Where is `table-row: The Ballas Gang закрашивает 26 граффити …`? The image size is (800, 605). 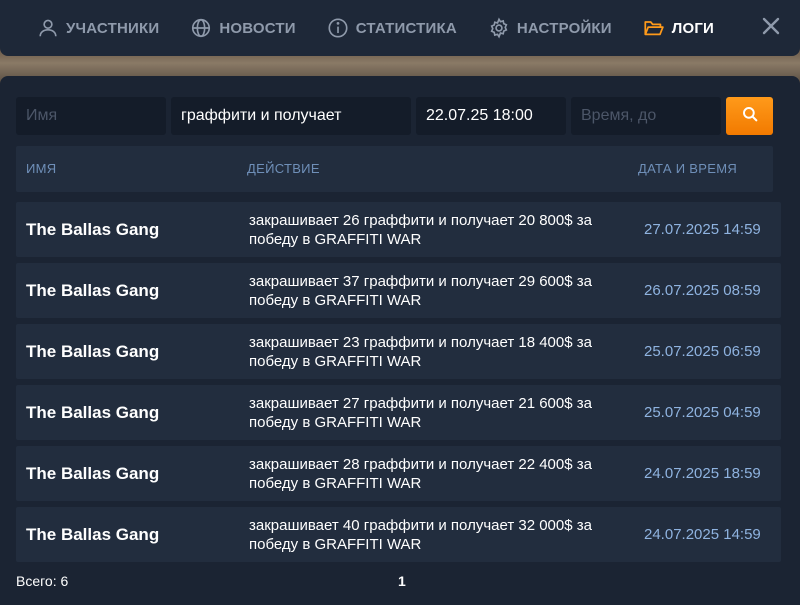
table-row: The Ballas Gang закрашивает 26 граффити … is located at coordinates (398, 229).